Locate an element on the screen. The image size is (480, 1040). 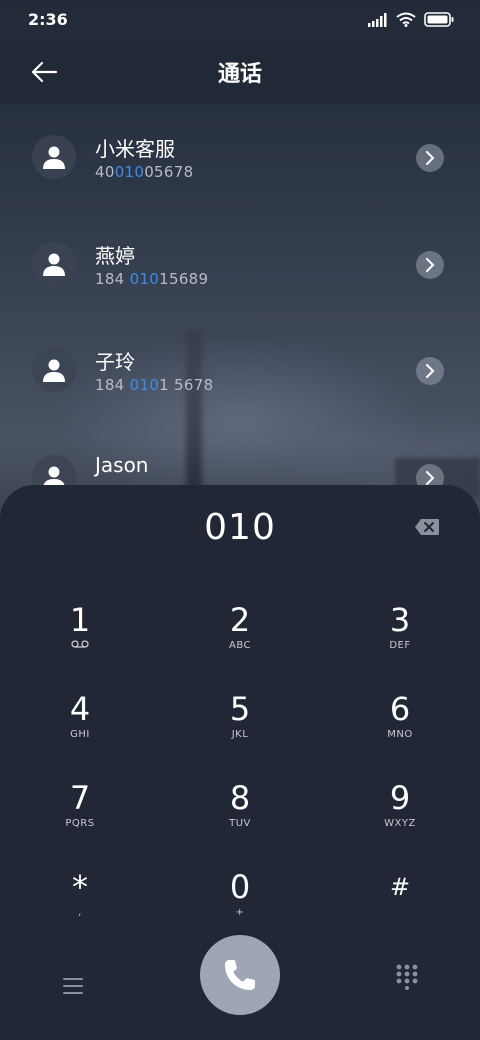
dial-key-4: 4 GHI is located at coordinates (80, 724).